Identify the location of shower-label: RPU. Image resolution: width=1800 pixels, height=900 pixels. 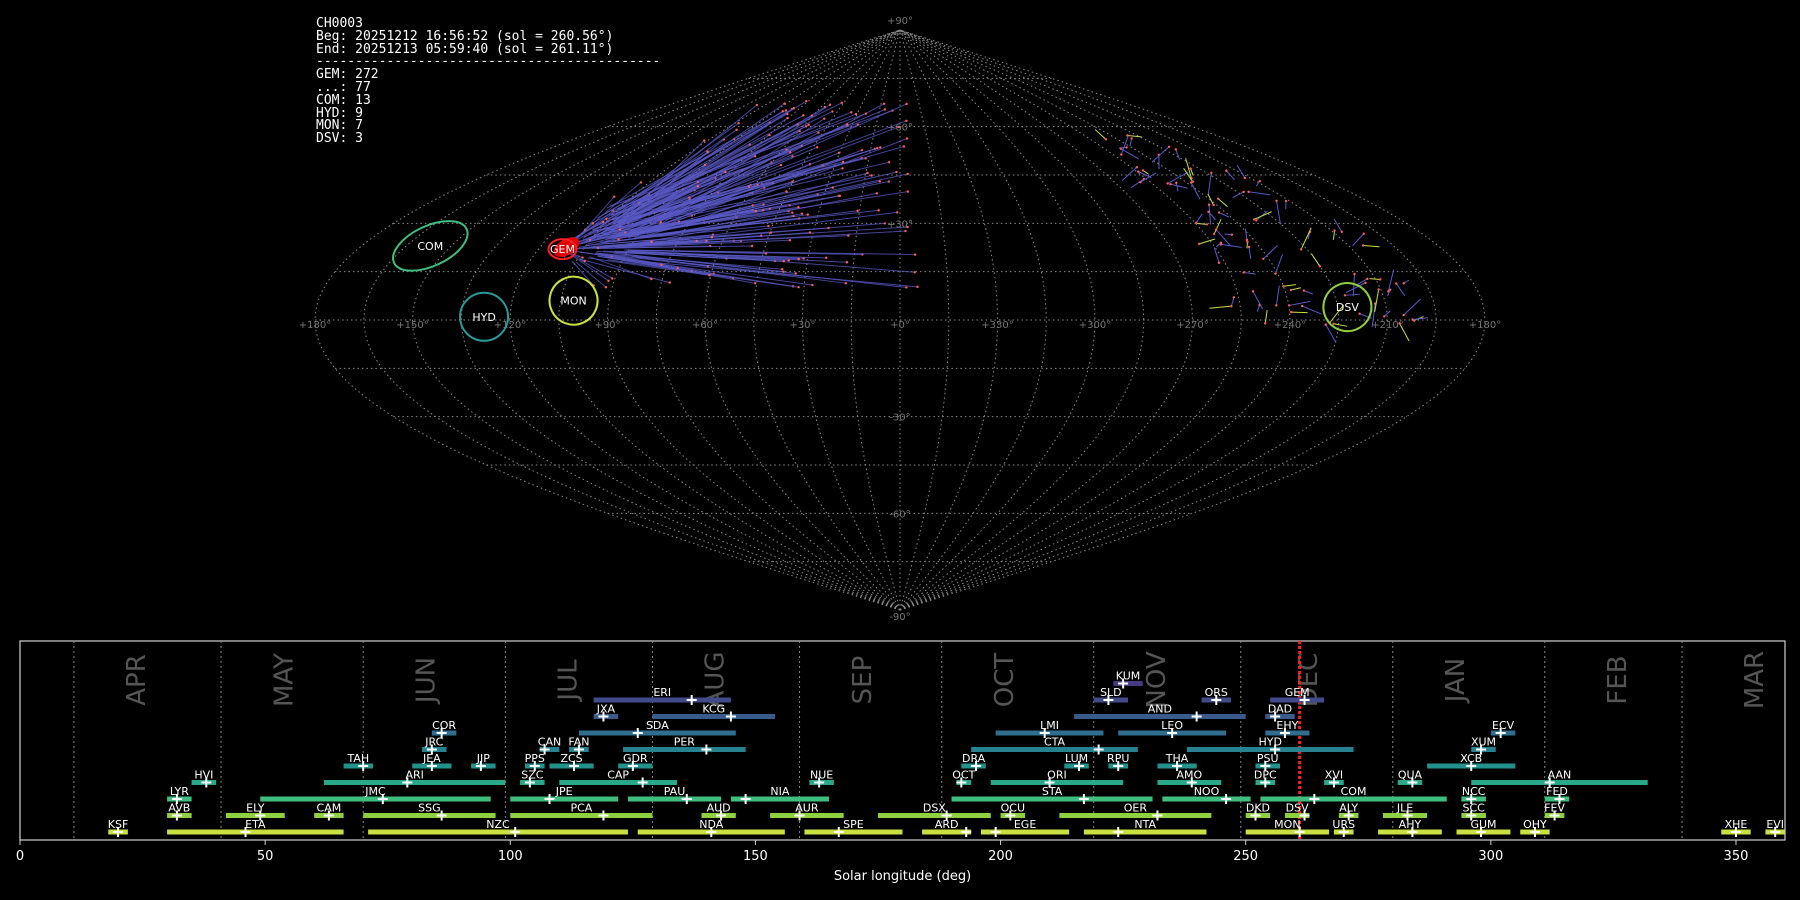
(1118, 758).